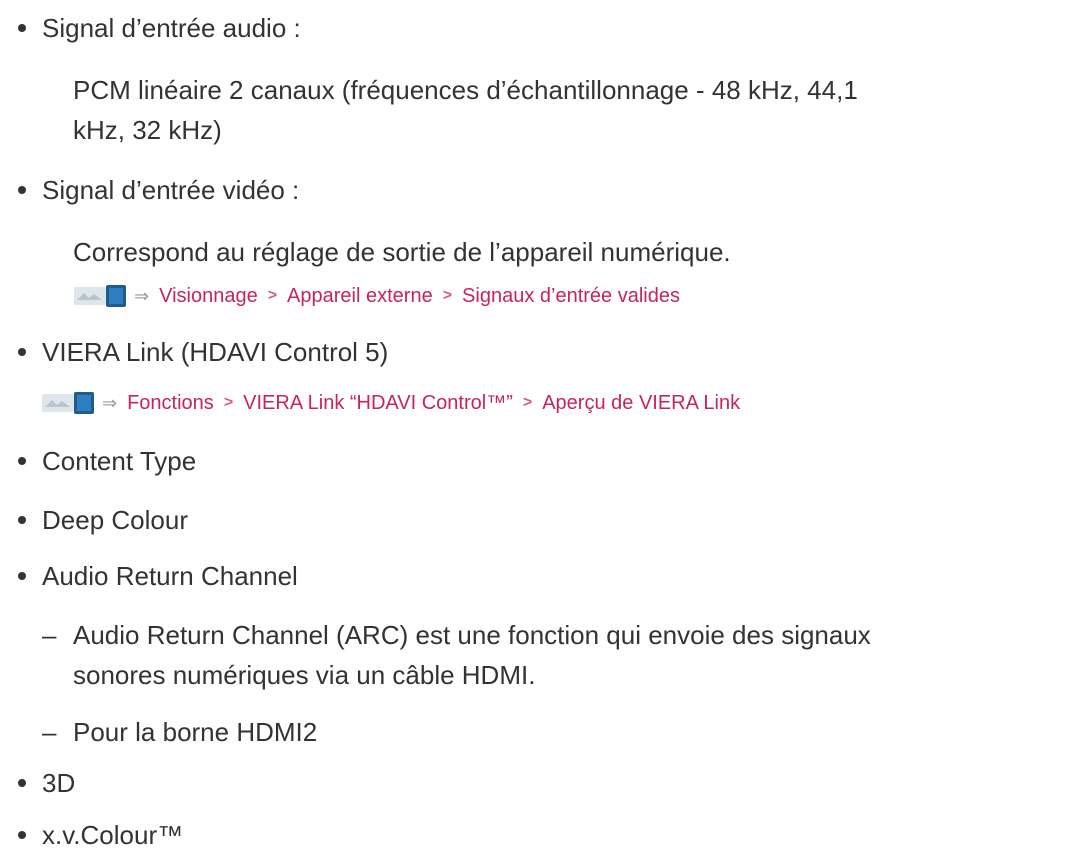 The width and height of the screenshot is (1070, 855). I want to click on list-item-label: Signal d’entrée audio :, so click(171, 27).